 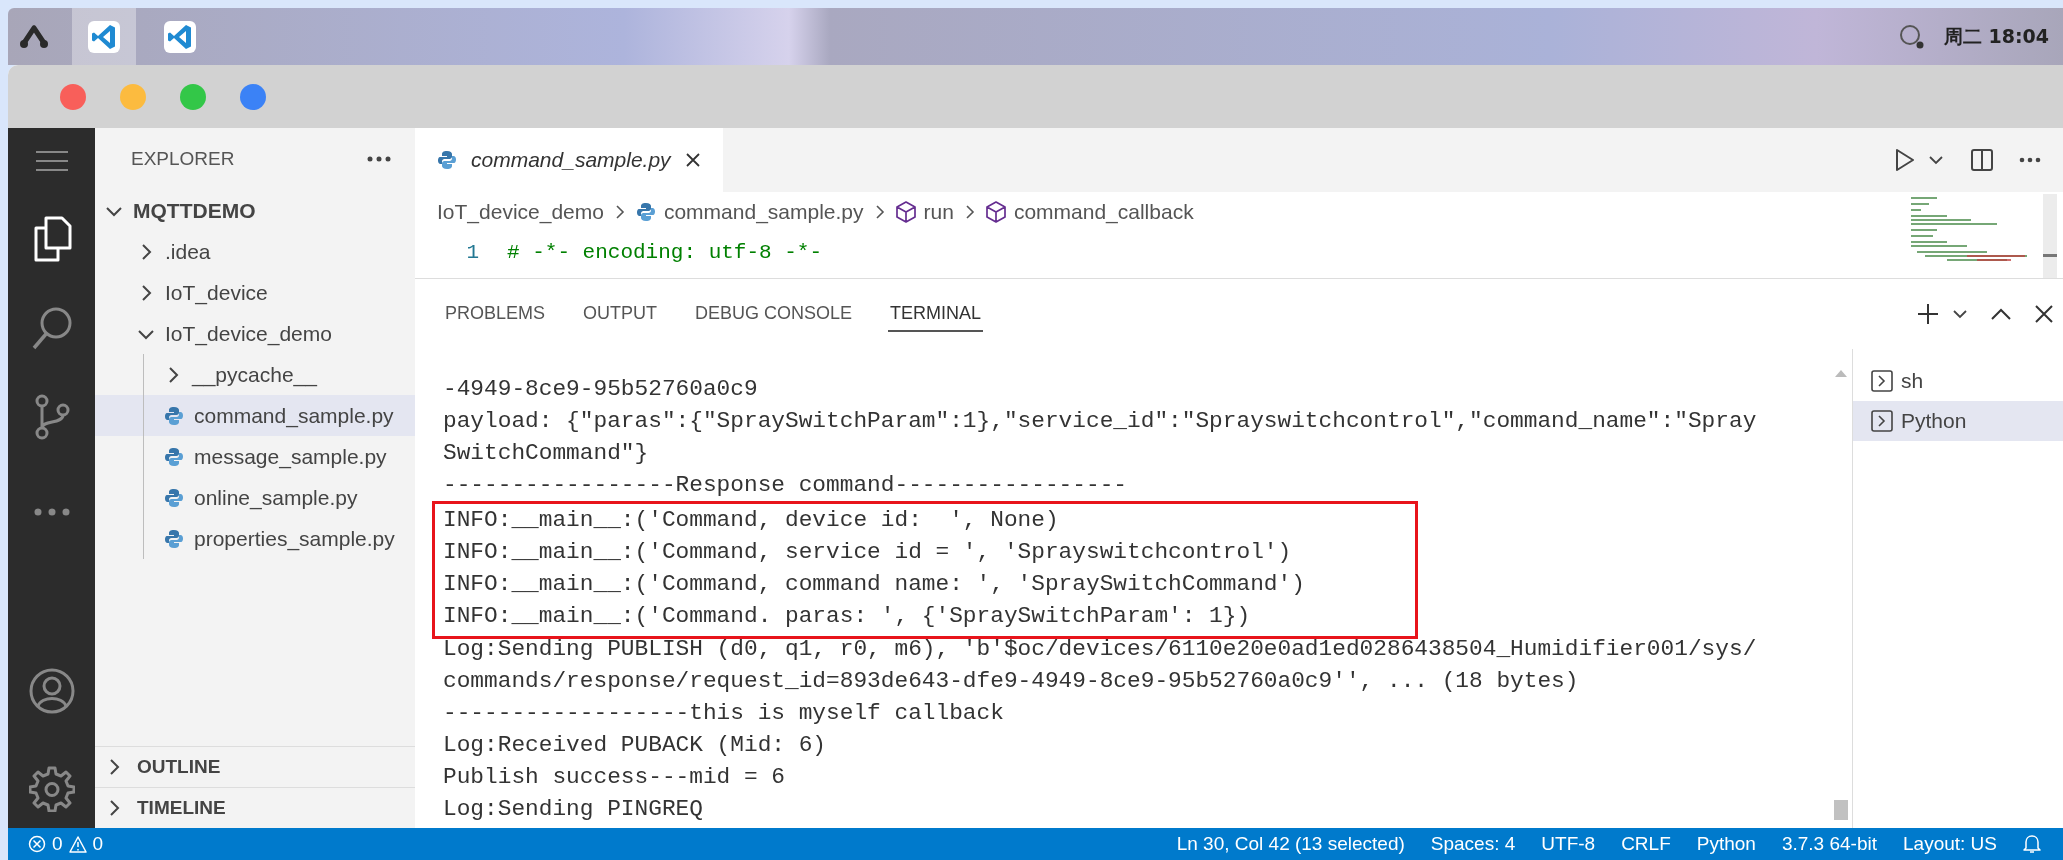 I want to click on terminal-line: -4949-8ce9-95b52760a0c9, so click(x=601, y=389).